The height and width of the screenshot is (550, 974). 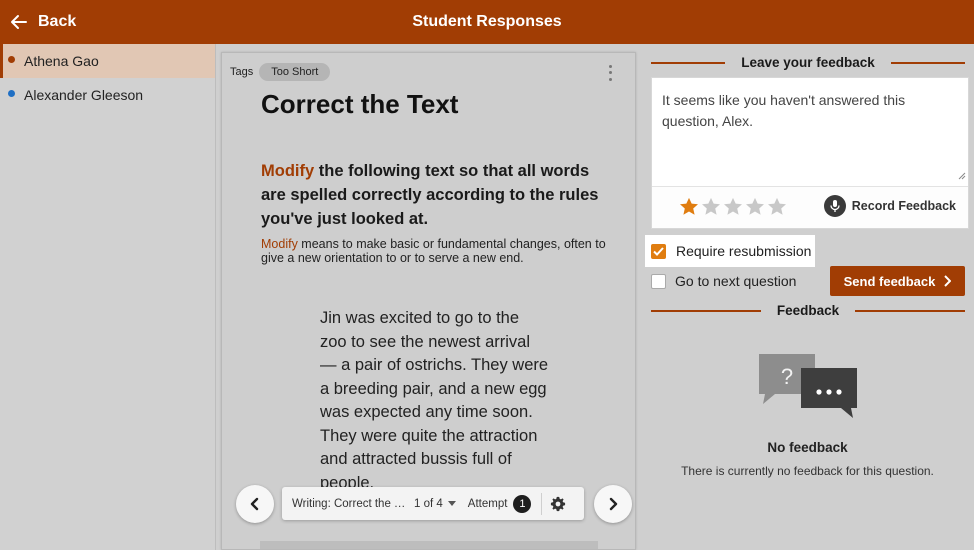 I want to click on student-item-athena-gao: Athena Gao, so click(x=107, y=61).